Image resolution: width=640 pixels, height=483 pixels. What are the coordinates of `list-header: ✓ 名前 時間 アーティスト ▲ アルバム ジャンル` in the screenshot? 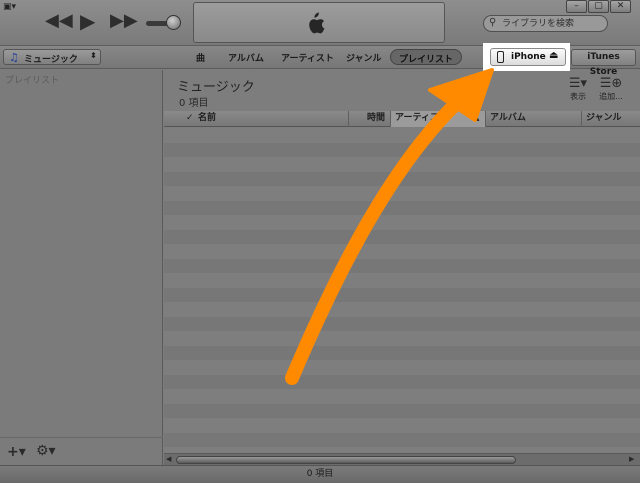 It's located at (402, 119).